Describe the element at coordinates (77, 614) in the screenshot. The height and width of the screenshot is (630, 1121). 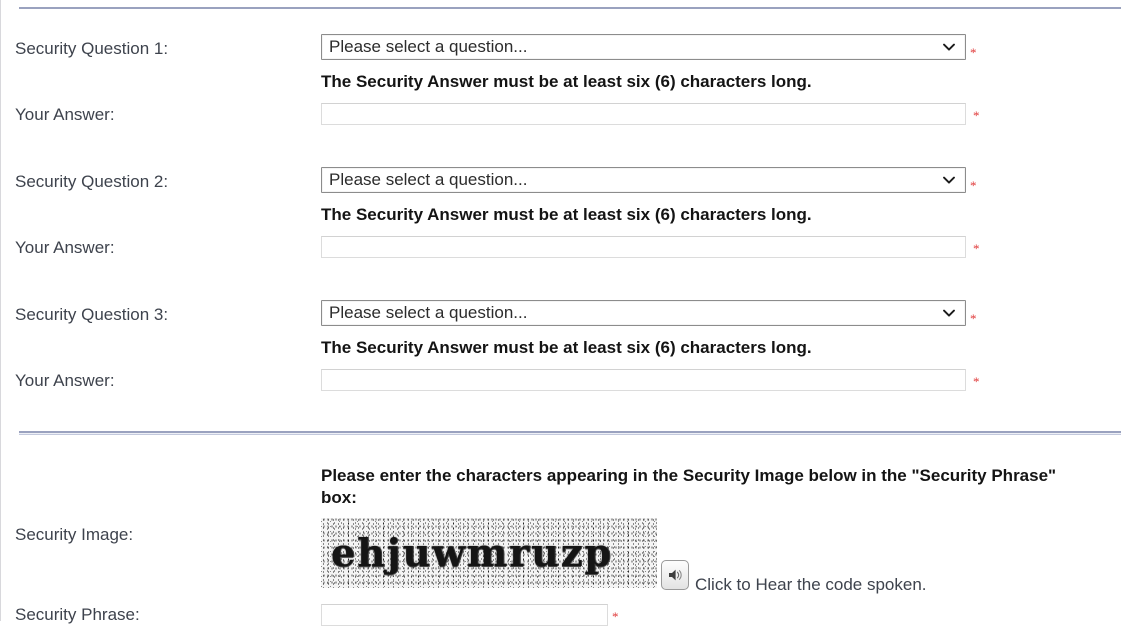
I see `security-phrase-label: Security Phrase:` at that location.